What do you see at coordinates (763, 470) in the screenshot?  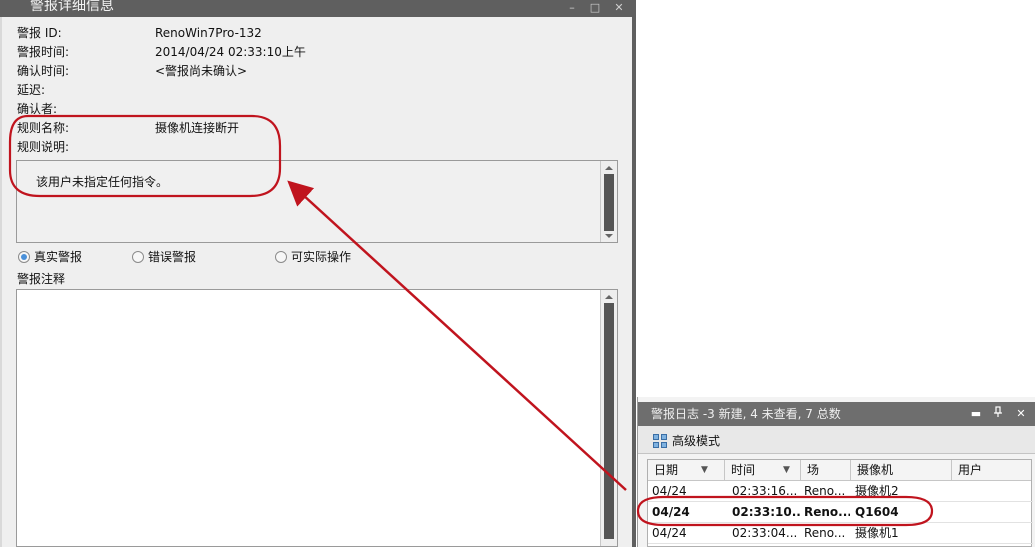 I see `column-header-time: 时间 ▼` at bounding box center [763, 470].